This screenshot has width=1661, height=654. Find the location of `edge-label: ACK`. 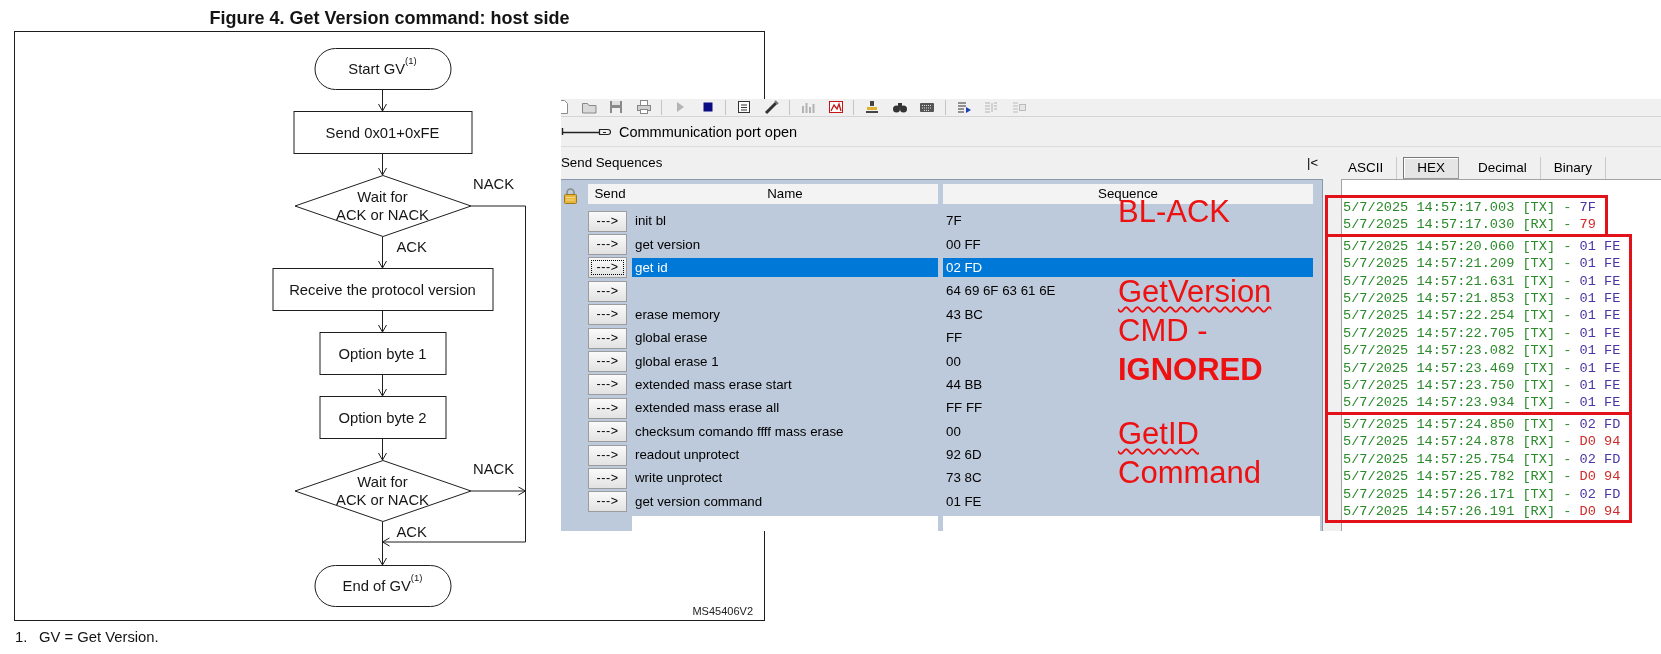

edge-label: ACK is located at coordinates (411, 532).